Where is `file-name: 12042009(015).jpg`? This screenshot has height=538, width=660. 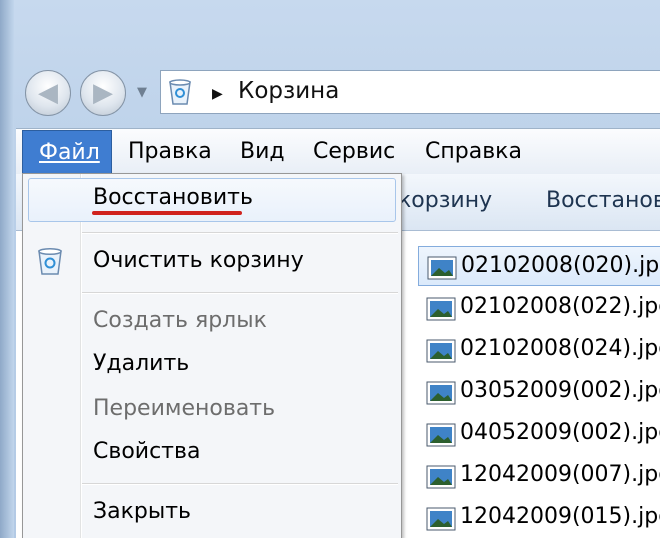
file-name: 12042009(015).jpg is located at coordinates (560, 516).